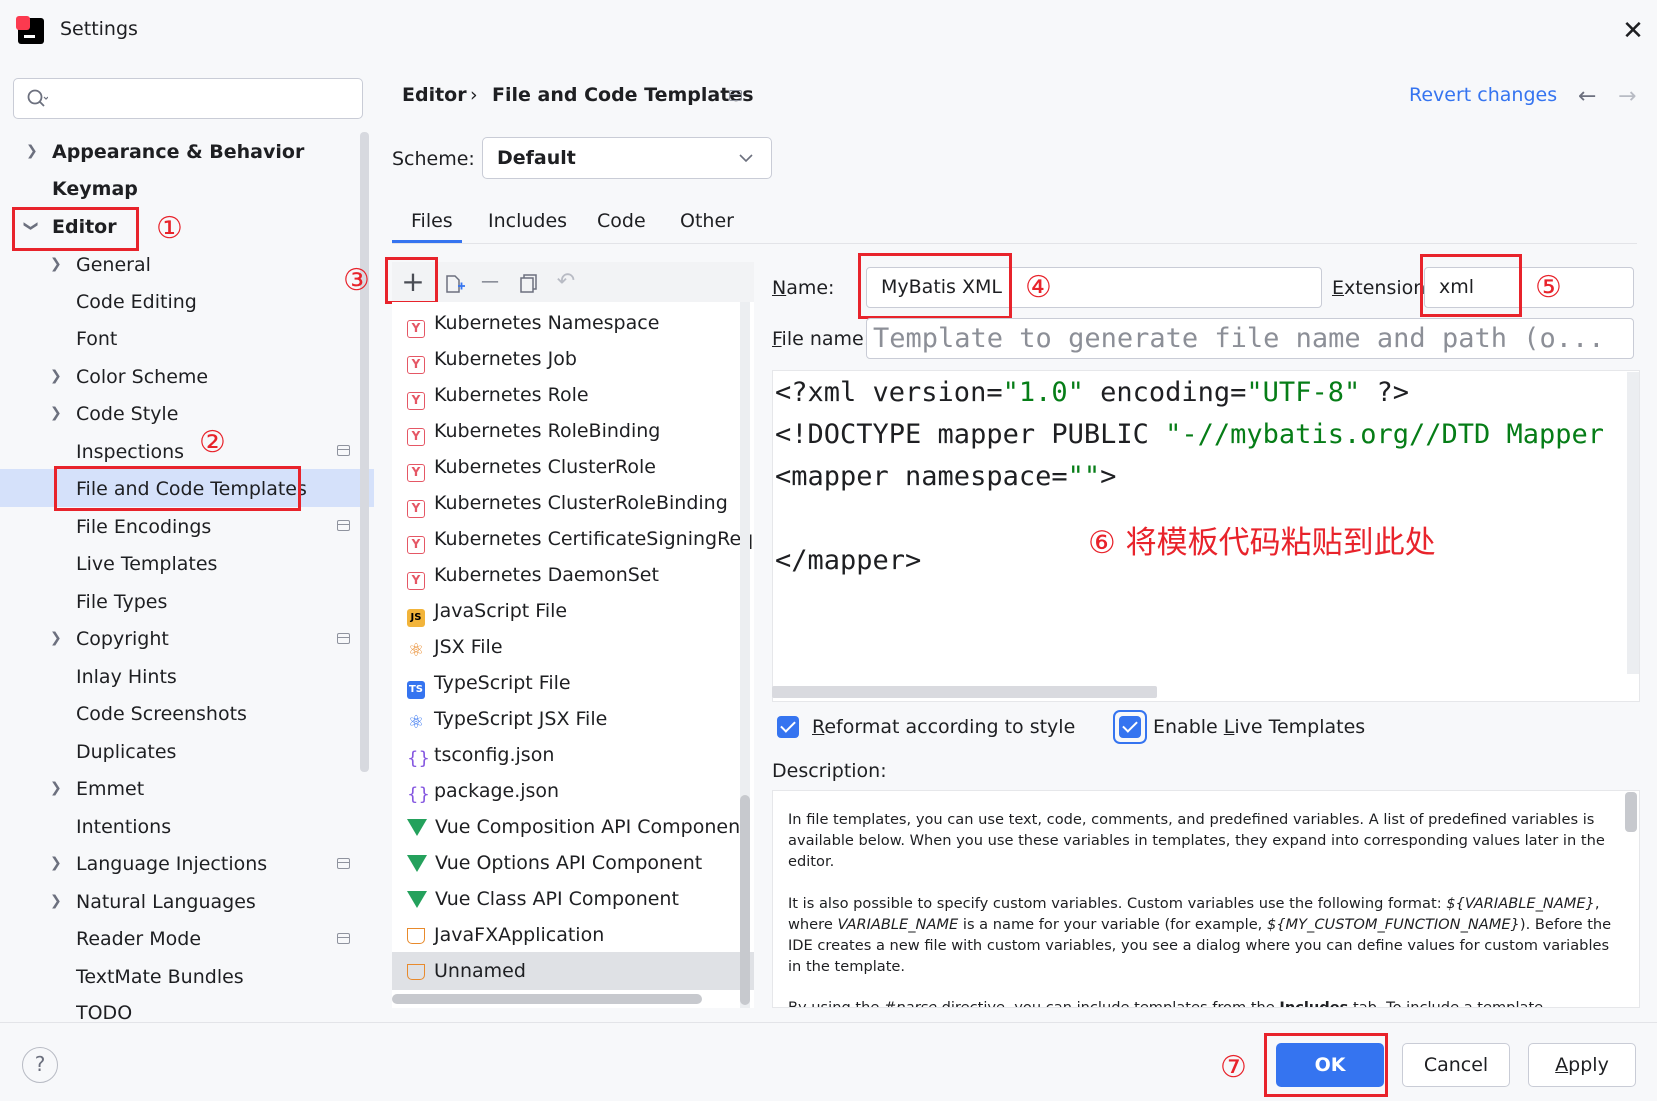 The width and height of the screenshot is (1657, 1101). What do you see at coordinates (127, 414) in the screenshot?
I see `tree-item-code-style: Code Style` at bounding box center [127, 414].